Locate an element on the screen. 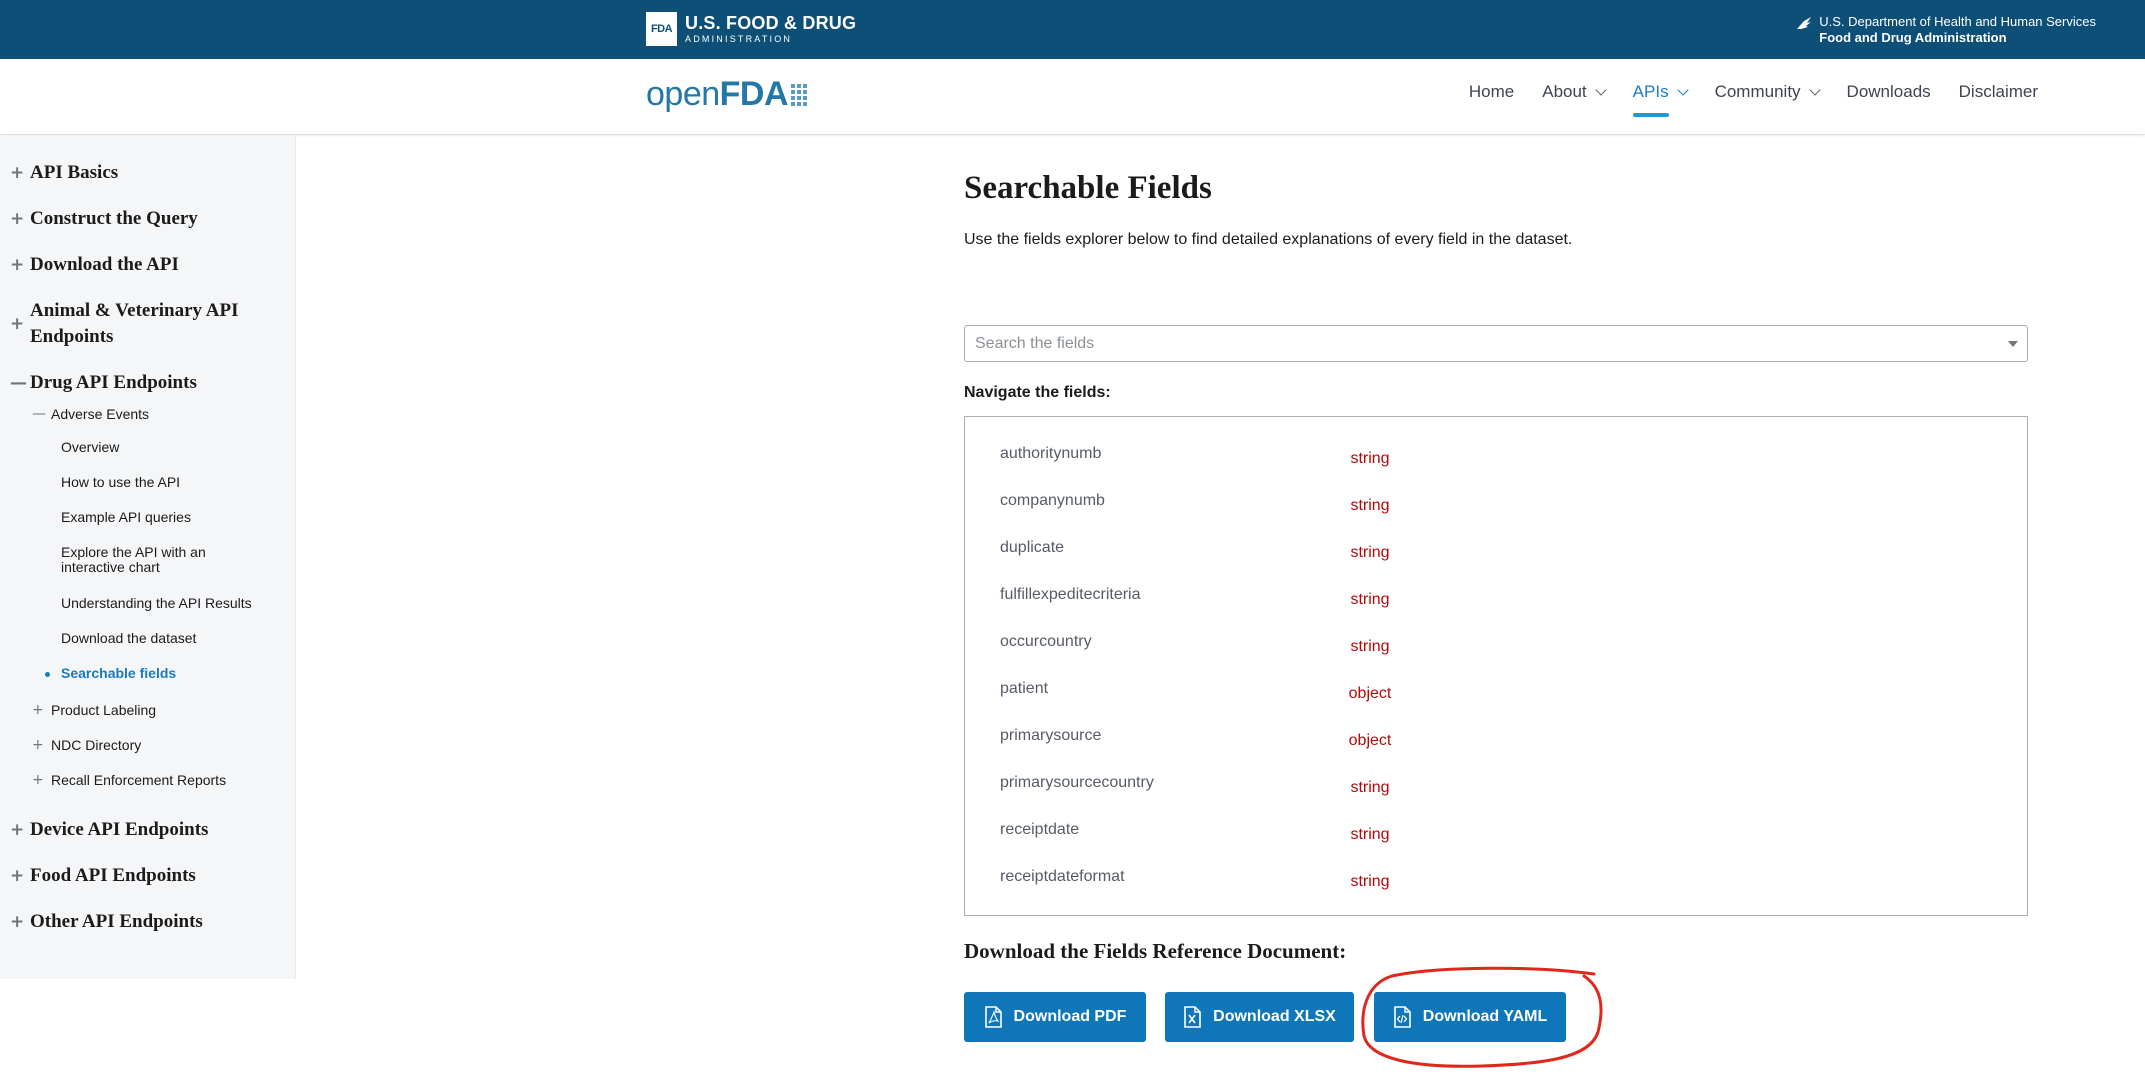  field-row: duplicate string is located at coordinates (1500, 554).